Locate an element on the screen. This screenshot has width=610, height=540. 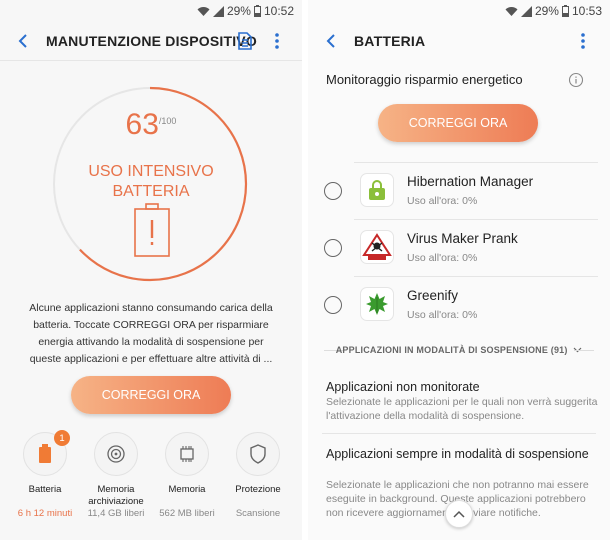
tool-value: 6 h 12 minuti is located at coordinates (45, 513).